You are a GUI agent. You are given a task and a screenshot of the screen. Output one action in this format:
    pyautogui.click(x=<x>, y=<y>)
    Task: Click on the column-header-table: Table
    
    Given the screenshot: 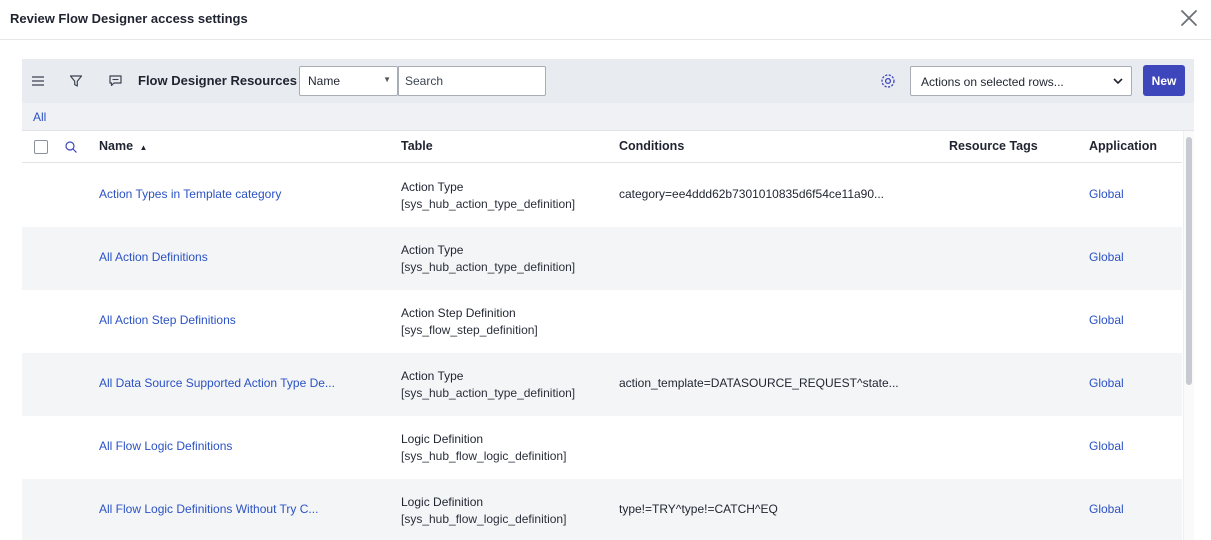 What is the action you would take?
    pyautogui.click(x=417, y=146)
    